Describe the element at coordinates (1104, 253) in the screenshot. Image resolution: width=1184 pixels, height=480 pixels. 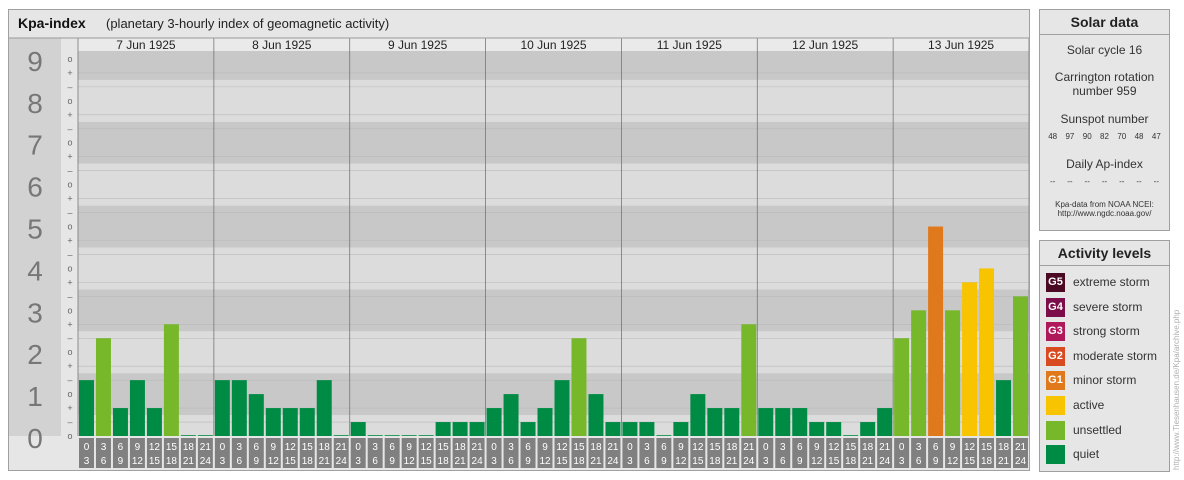
I see `activity-levels-title: Activity levels` at that location.